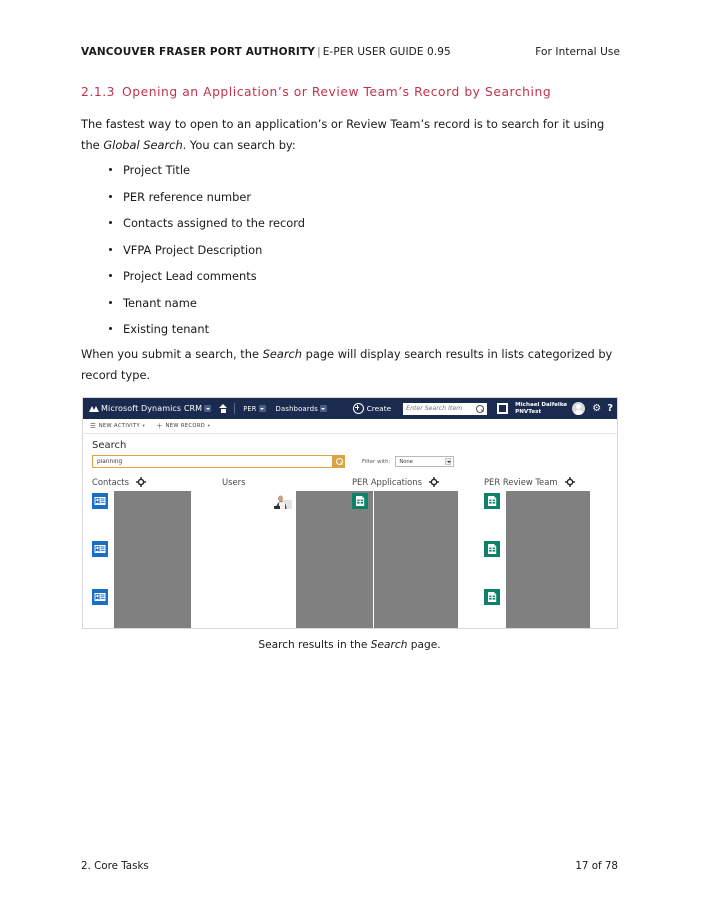 The image size is (701, 907). Describe the element at coordinates (193, 249) in the screenshot. I see `list-item-label: VFPA Project Description` at that location.